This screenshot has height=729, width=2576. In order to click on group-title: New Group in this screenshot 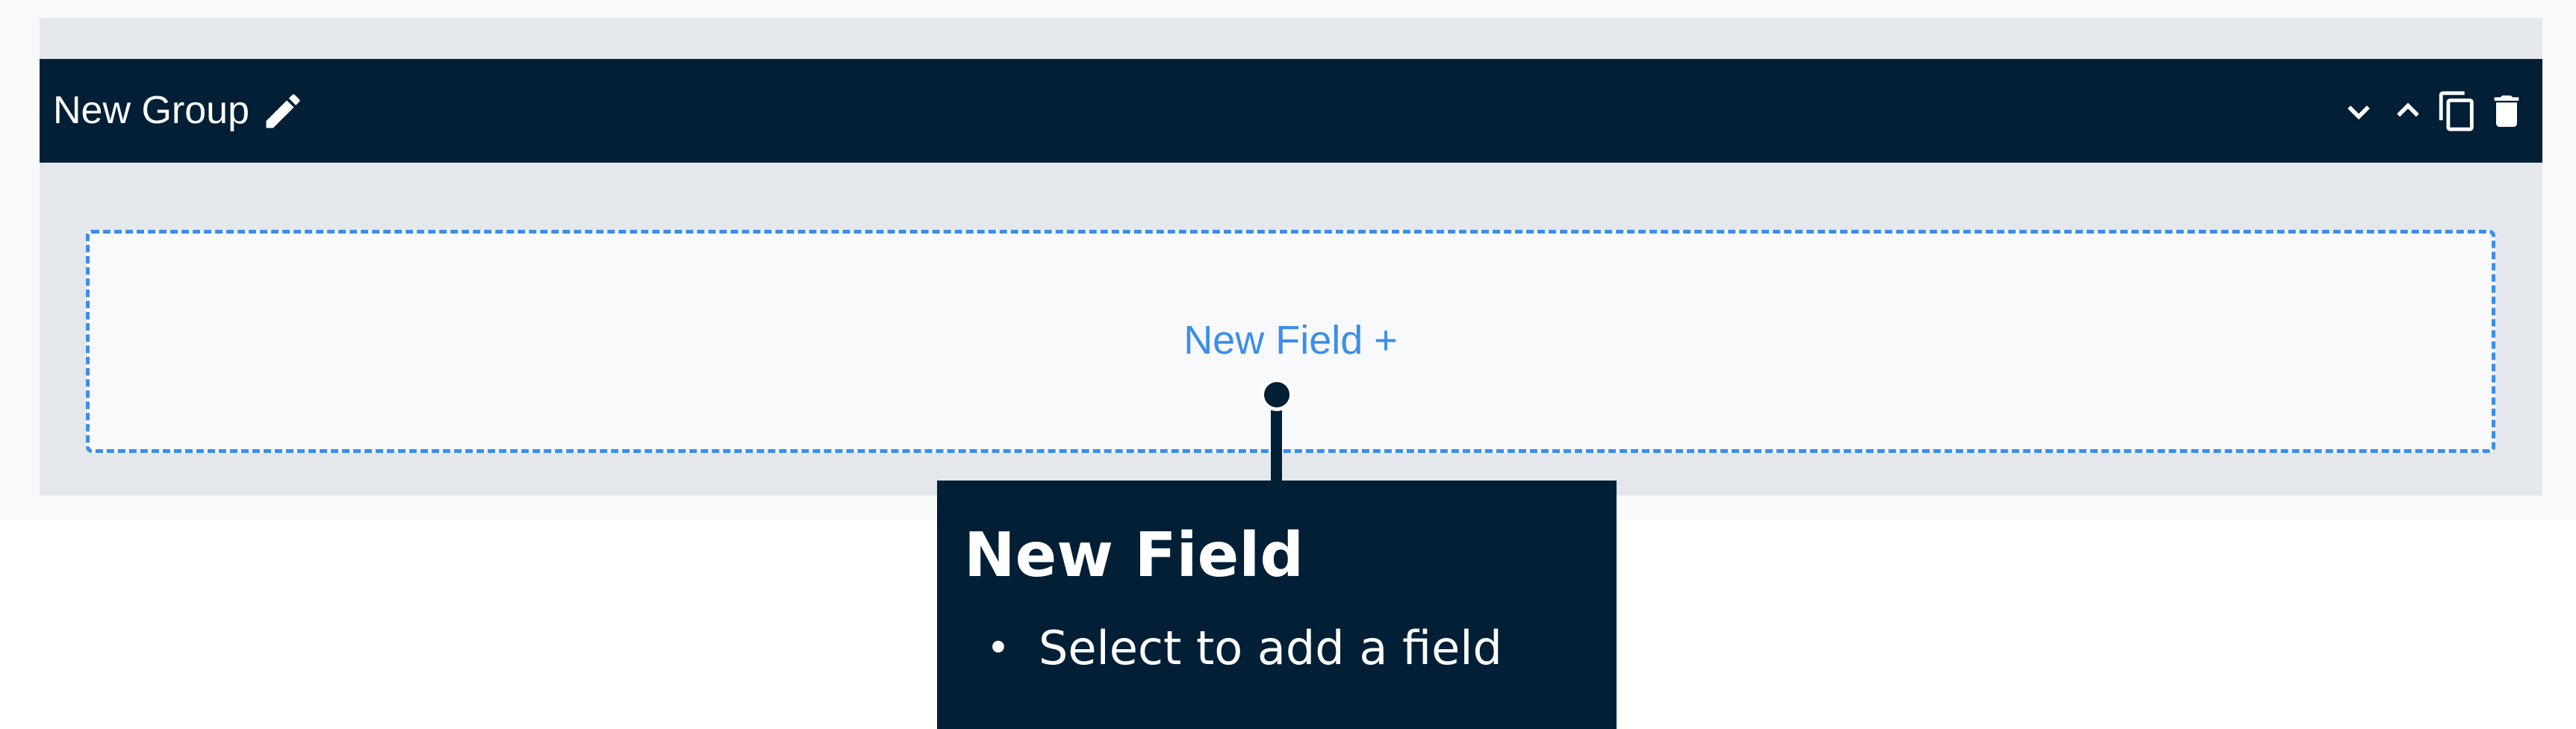, I will do `click(151, 110)`.